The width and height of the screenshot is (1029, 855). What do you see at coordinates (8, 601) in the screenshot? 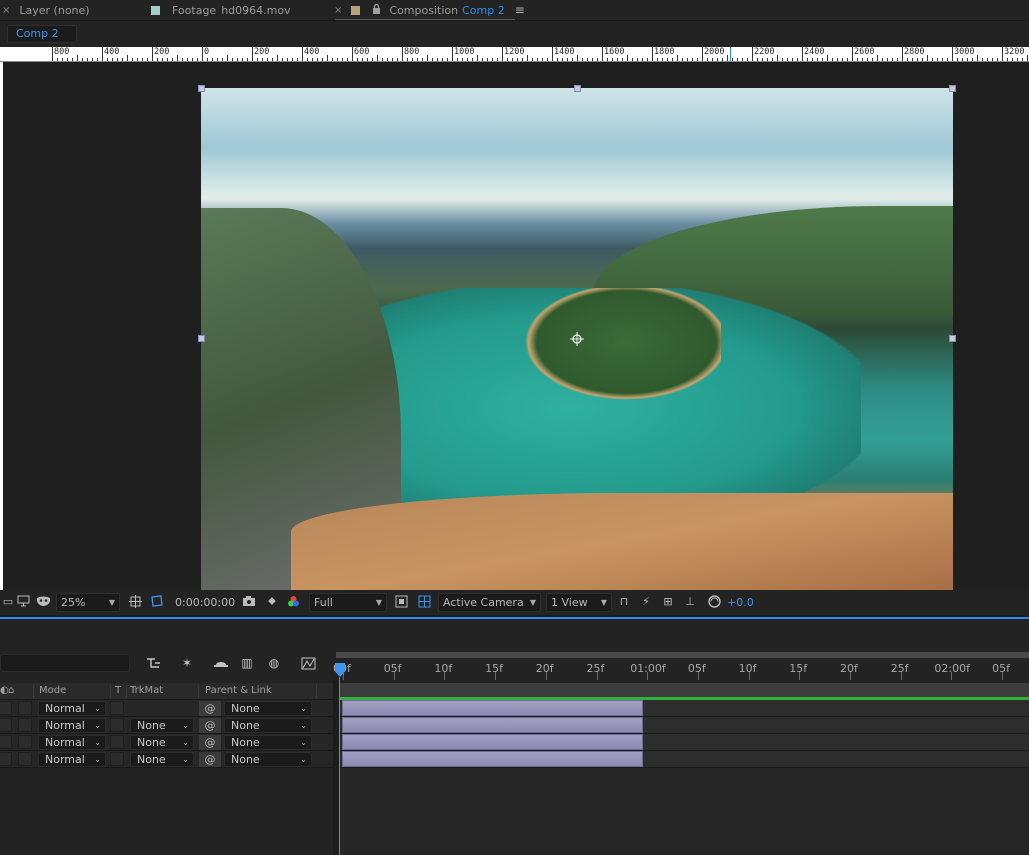
I see `always-preview-icon: ▭` at bounding box center [8, 601].